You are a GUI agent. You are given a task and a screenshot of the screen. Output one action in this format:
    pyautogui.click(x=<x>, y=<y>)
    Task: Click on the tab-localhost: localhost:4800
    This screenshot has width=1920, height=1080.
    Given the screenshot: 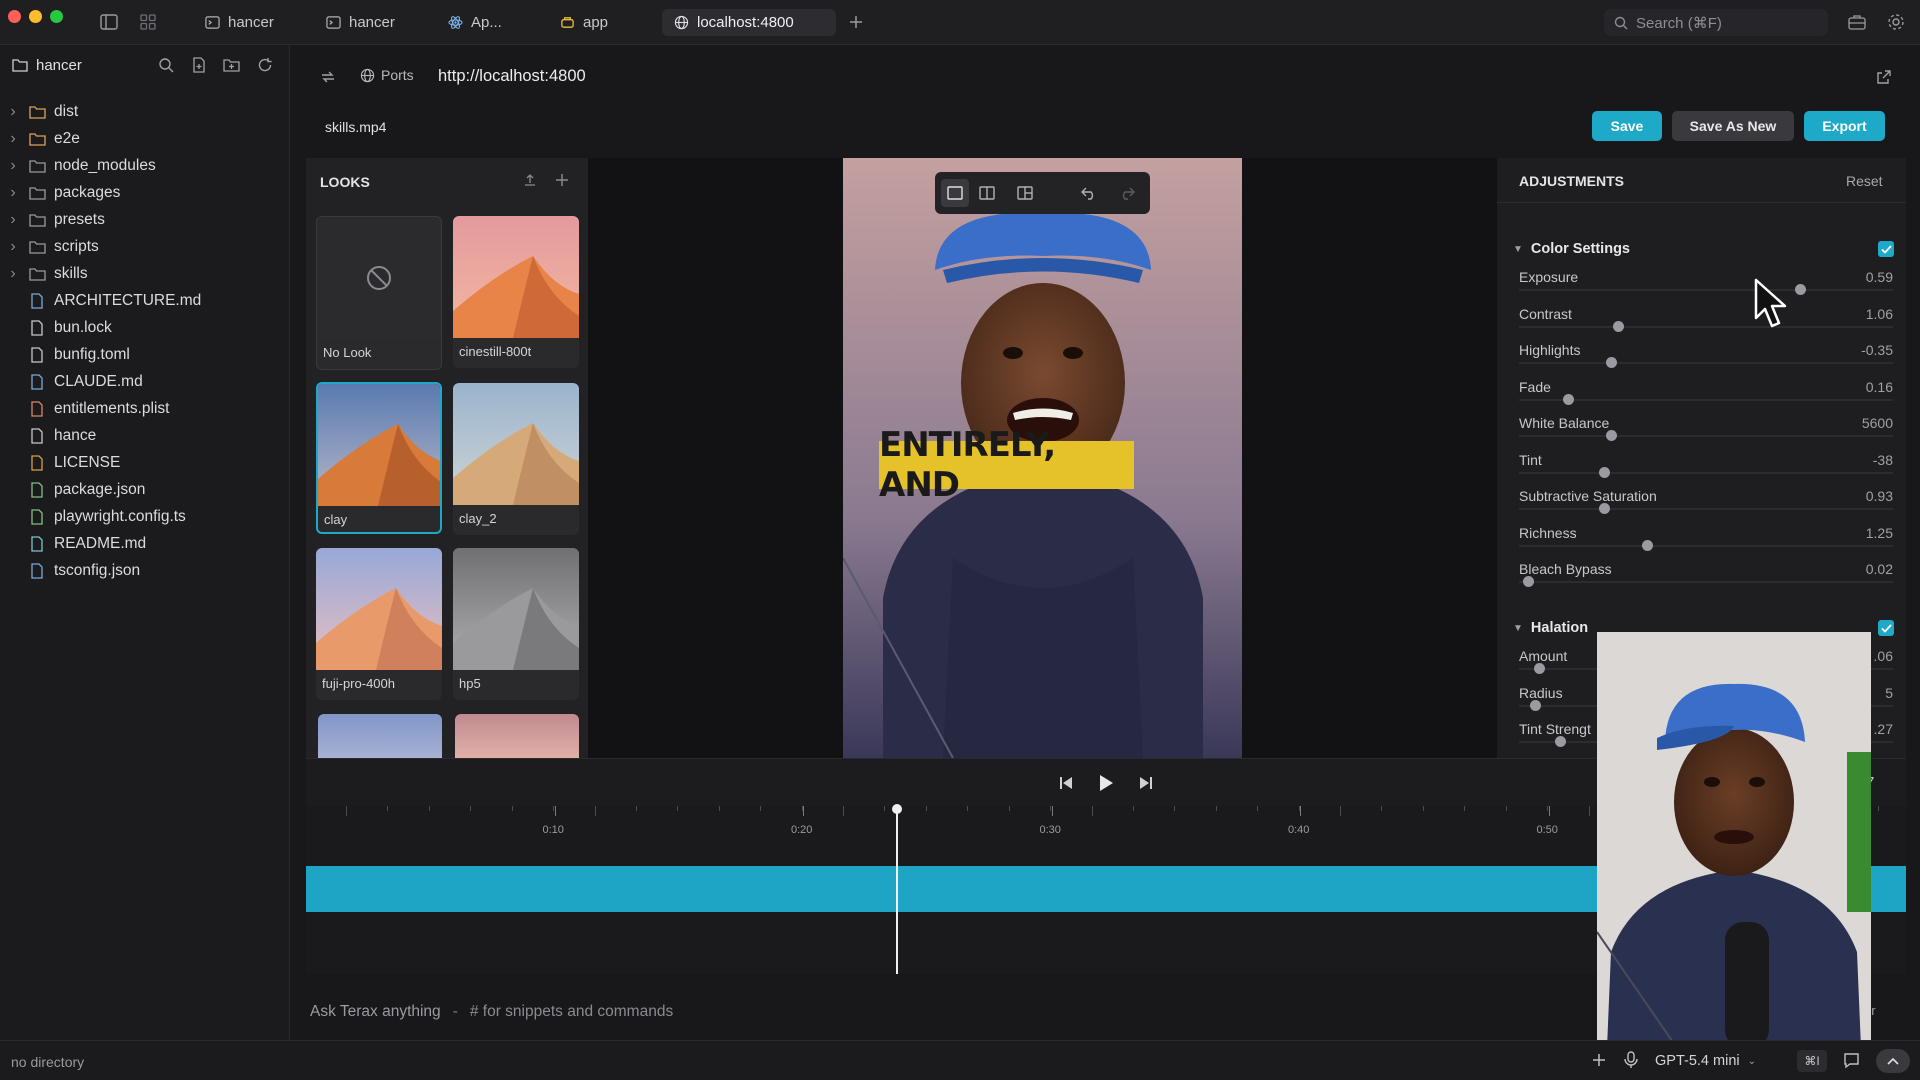 What is the action you would take?
    pyautogui.click(x=749, y=22)
    